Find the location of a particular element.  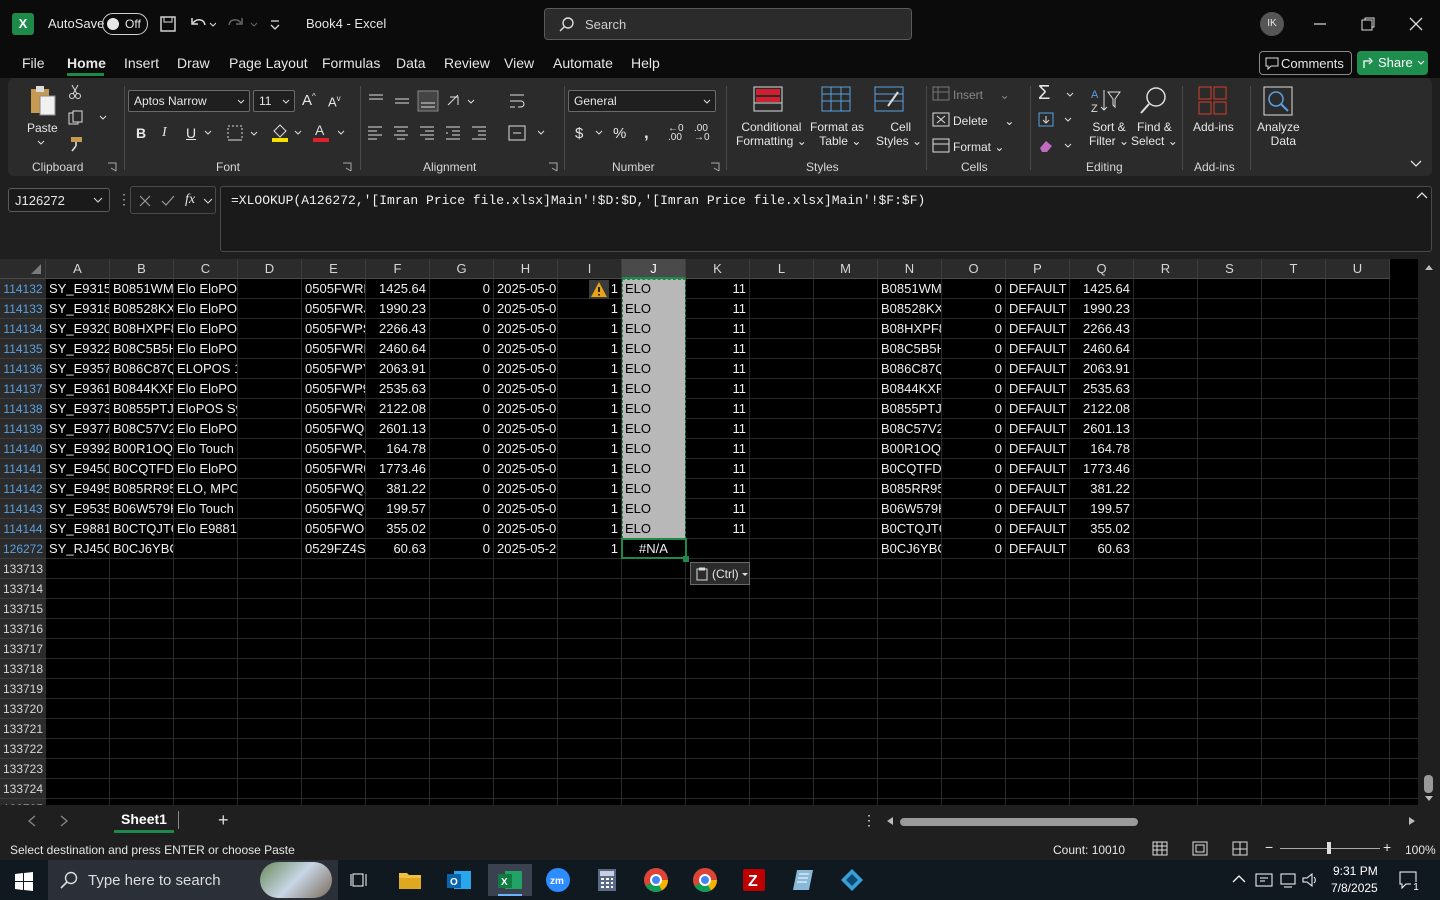

tab-file: File is located at coordinates (33, 63).